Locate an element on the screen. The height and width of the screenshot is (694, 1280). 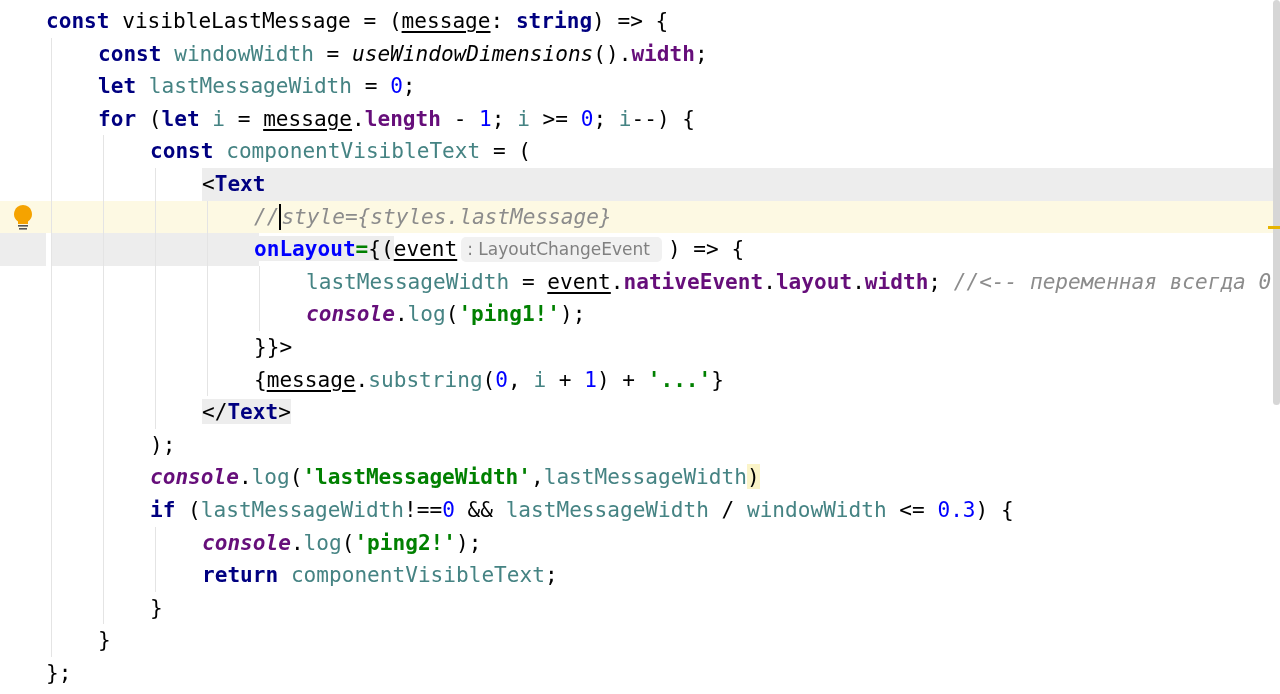
code-line: const visibleLastMessage = (message: string) => { is located at coordinates (357, 21).